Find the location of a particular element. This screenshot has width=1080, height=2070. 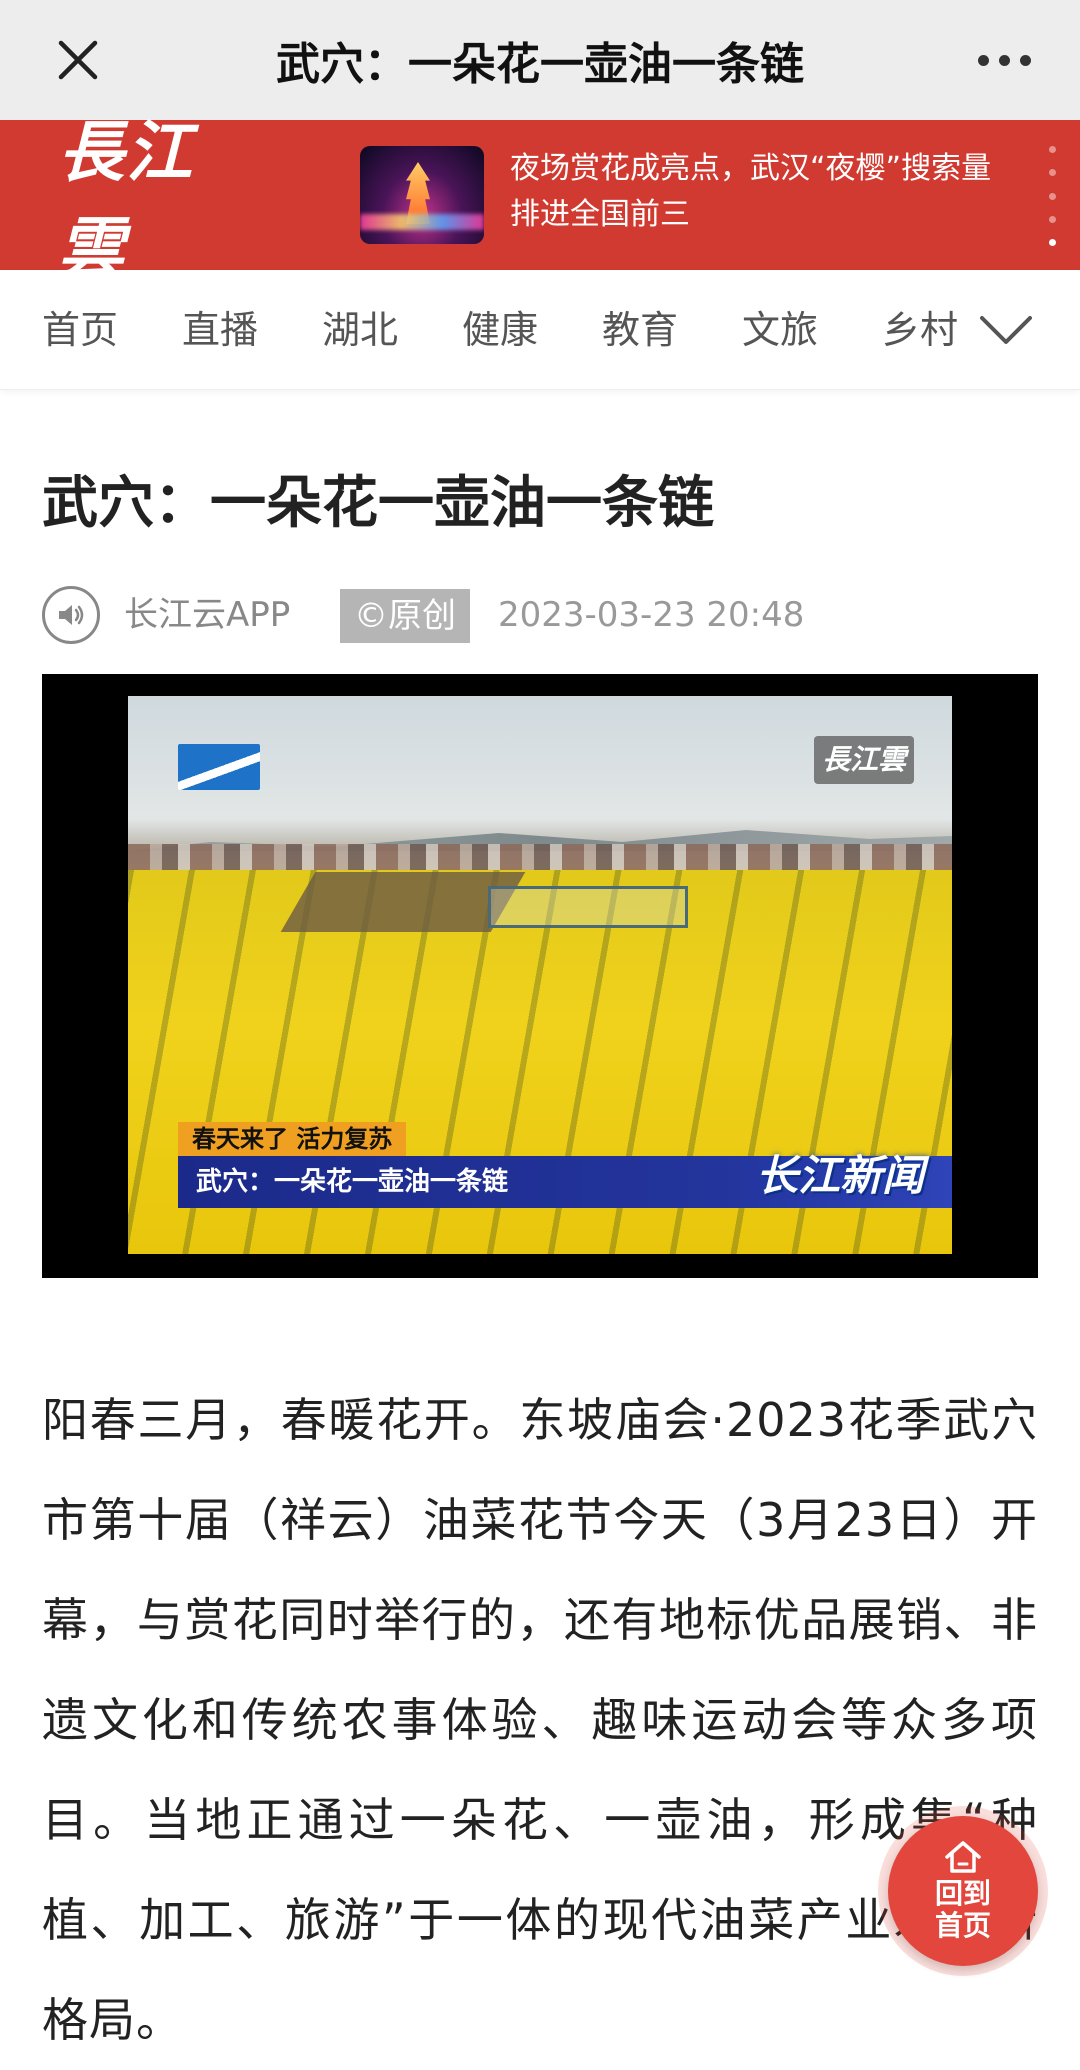

back-to-home-label: 回到首页 is located at coordinates (962, 1909).